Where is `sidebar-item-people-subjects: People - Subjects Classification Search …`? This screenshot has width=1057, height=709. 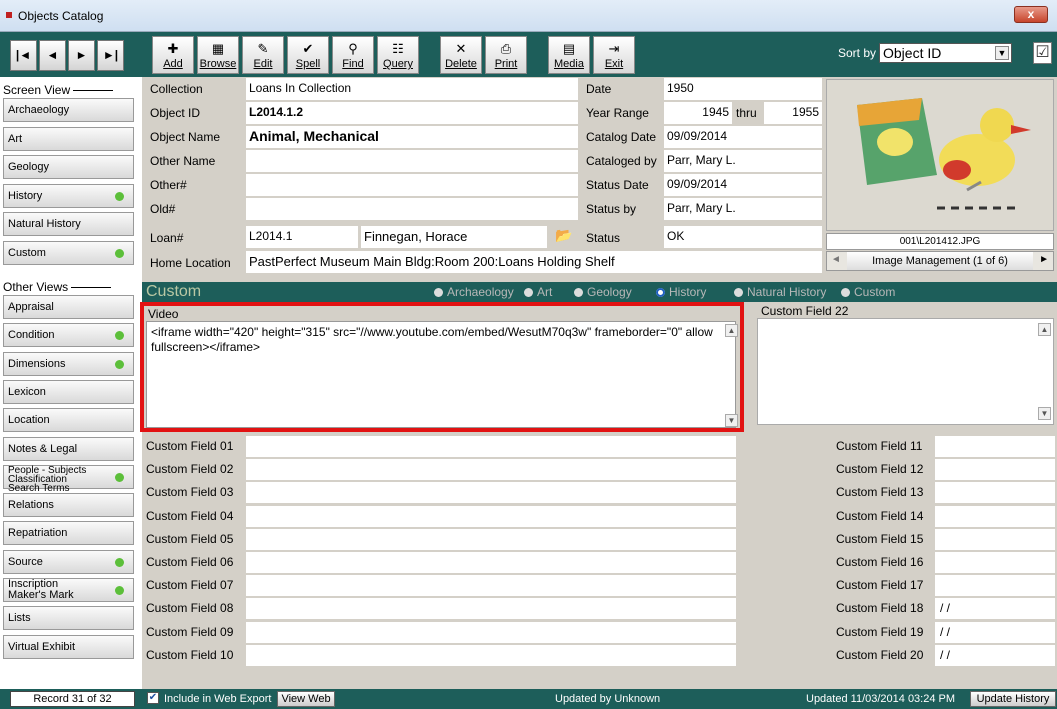 sidebar-item-people-subjects: People - Subjects Classification Search … is located at coordinates (68, 478).